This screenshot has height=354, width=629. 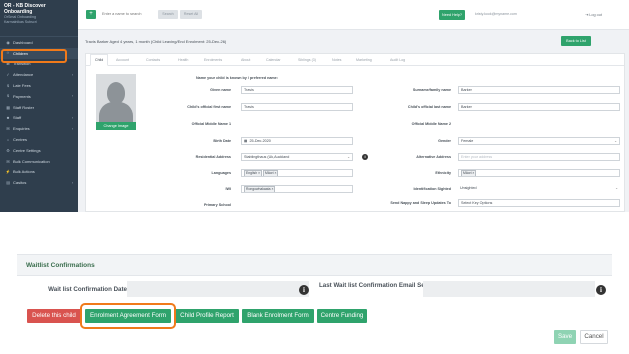 What do you see at coordinates (452, 15) in the screenshot?
I see `need-help-button: Need Help?` at bounding box center [452, 15].